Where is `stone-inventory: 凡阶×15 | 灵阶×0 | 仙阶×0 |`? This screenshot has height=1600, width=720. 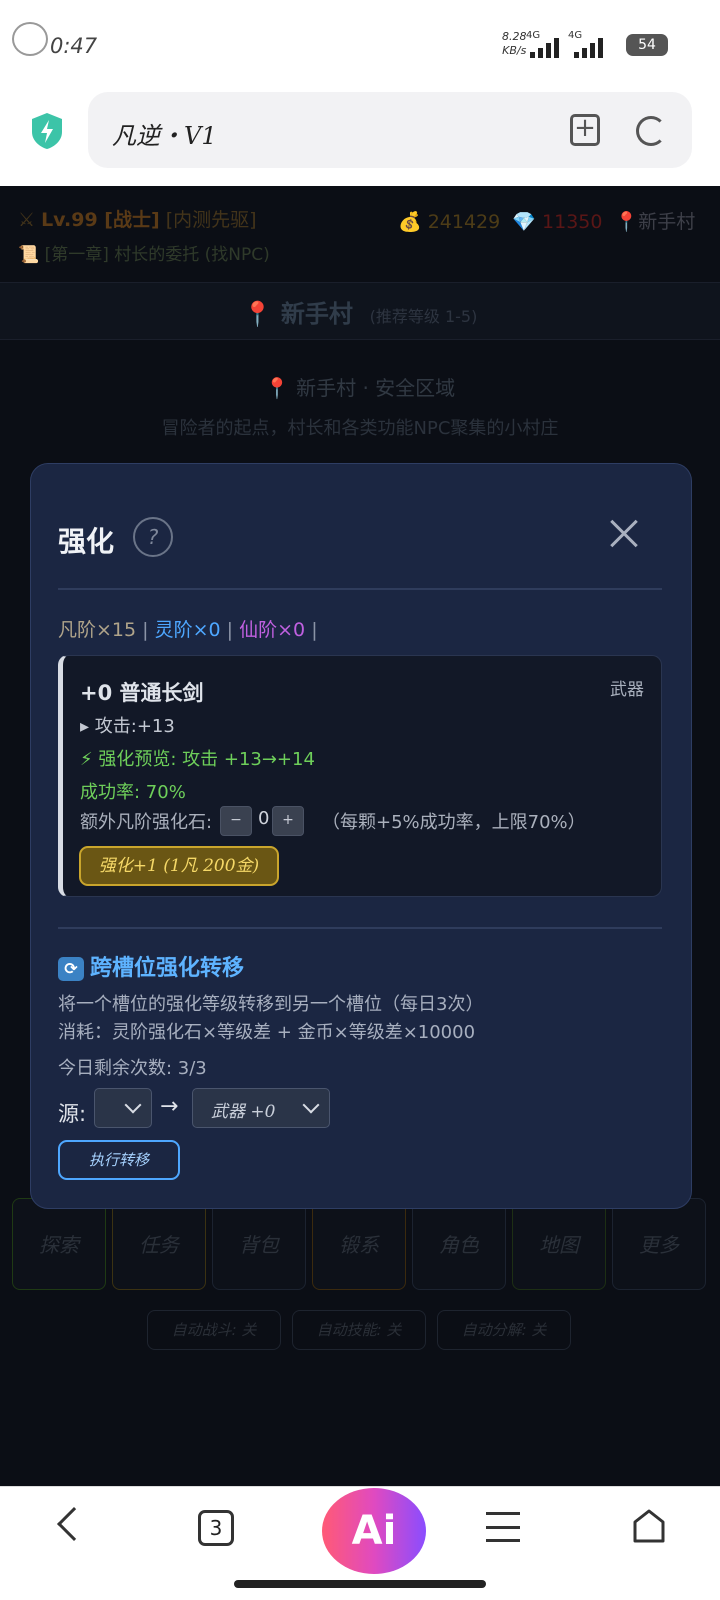 stone-inventory: 凡阶×15 | 灵阶×0 | 仙阶×0 | is located at coordinates (188, 630).